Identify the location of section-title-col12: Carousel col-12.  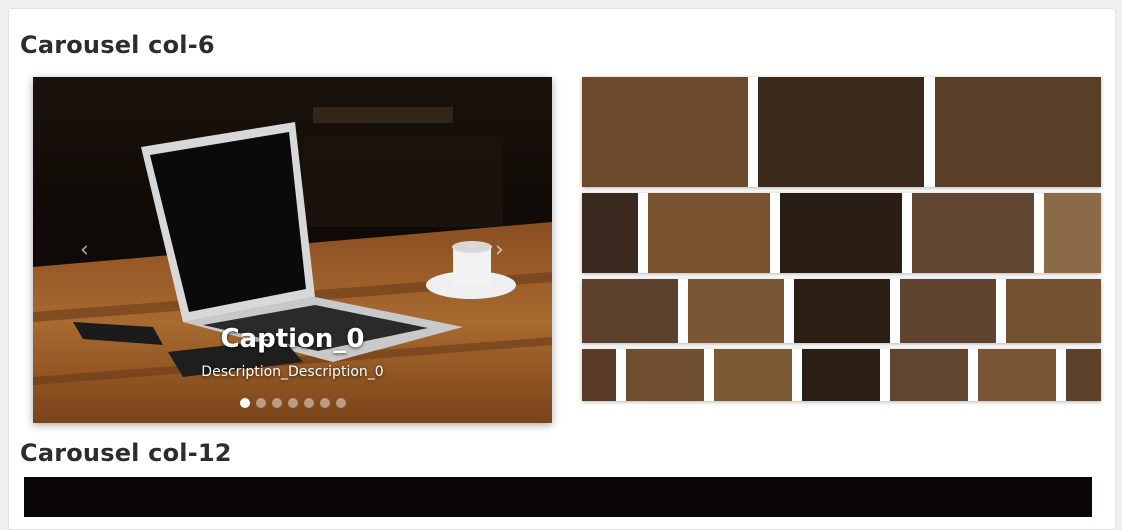
(126, 453).